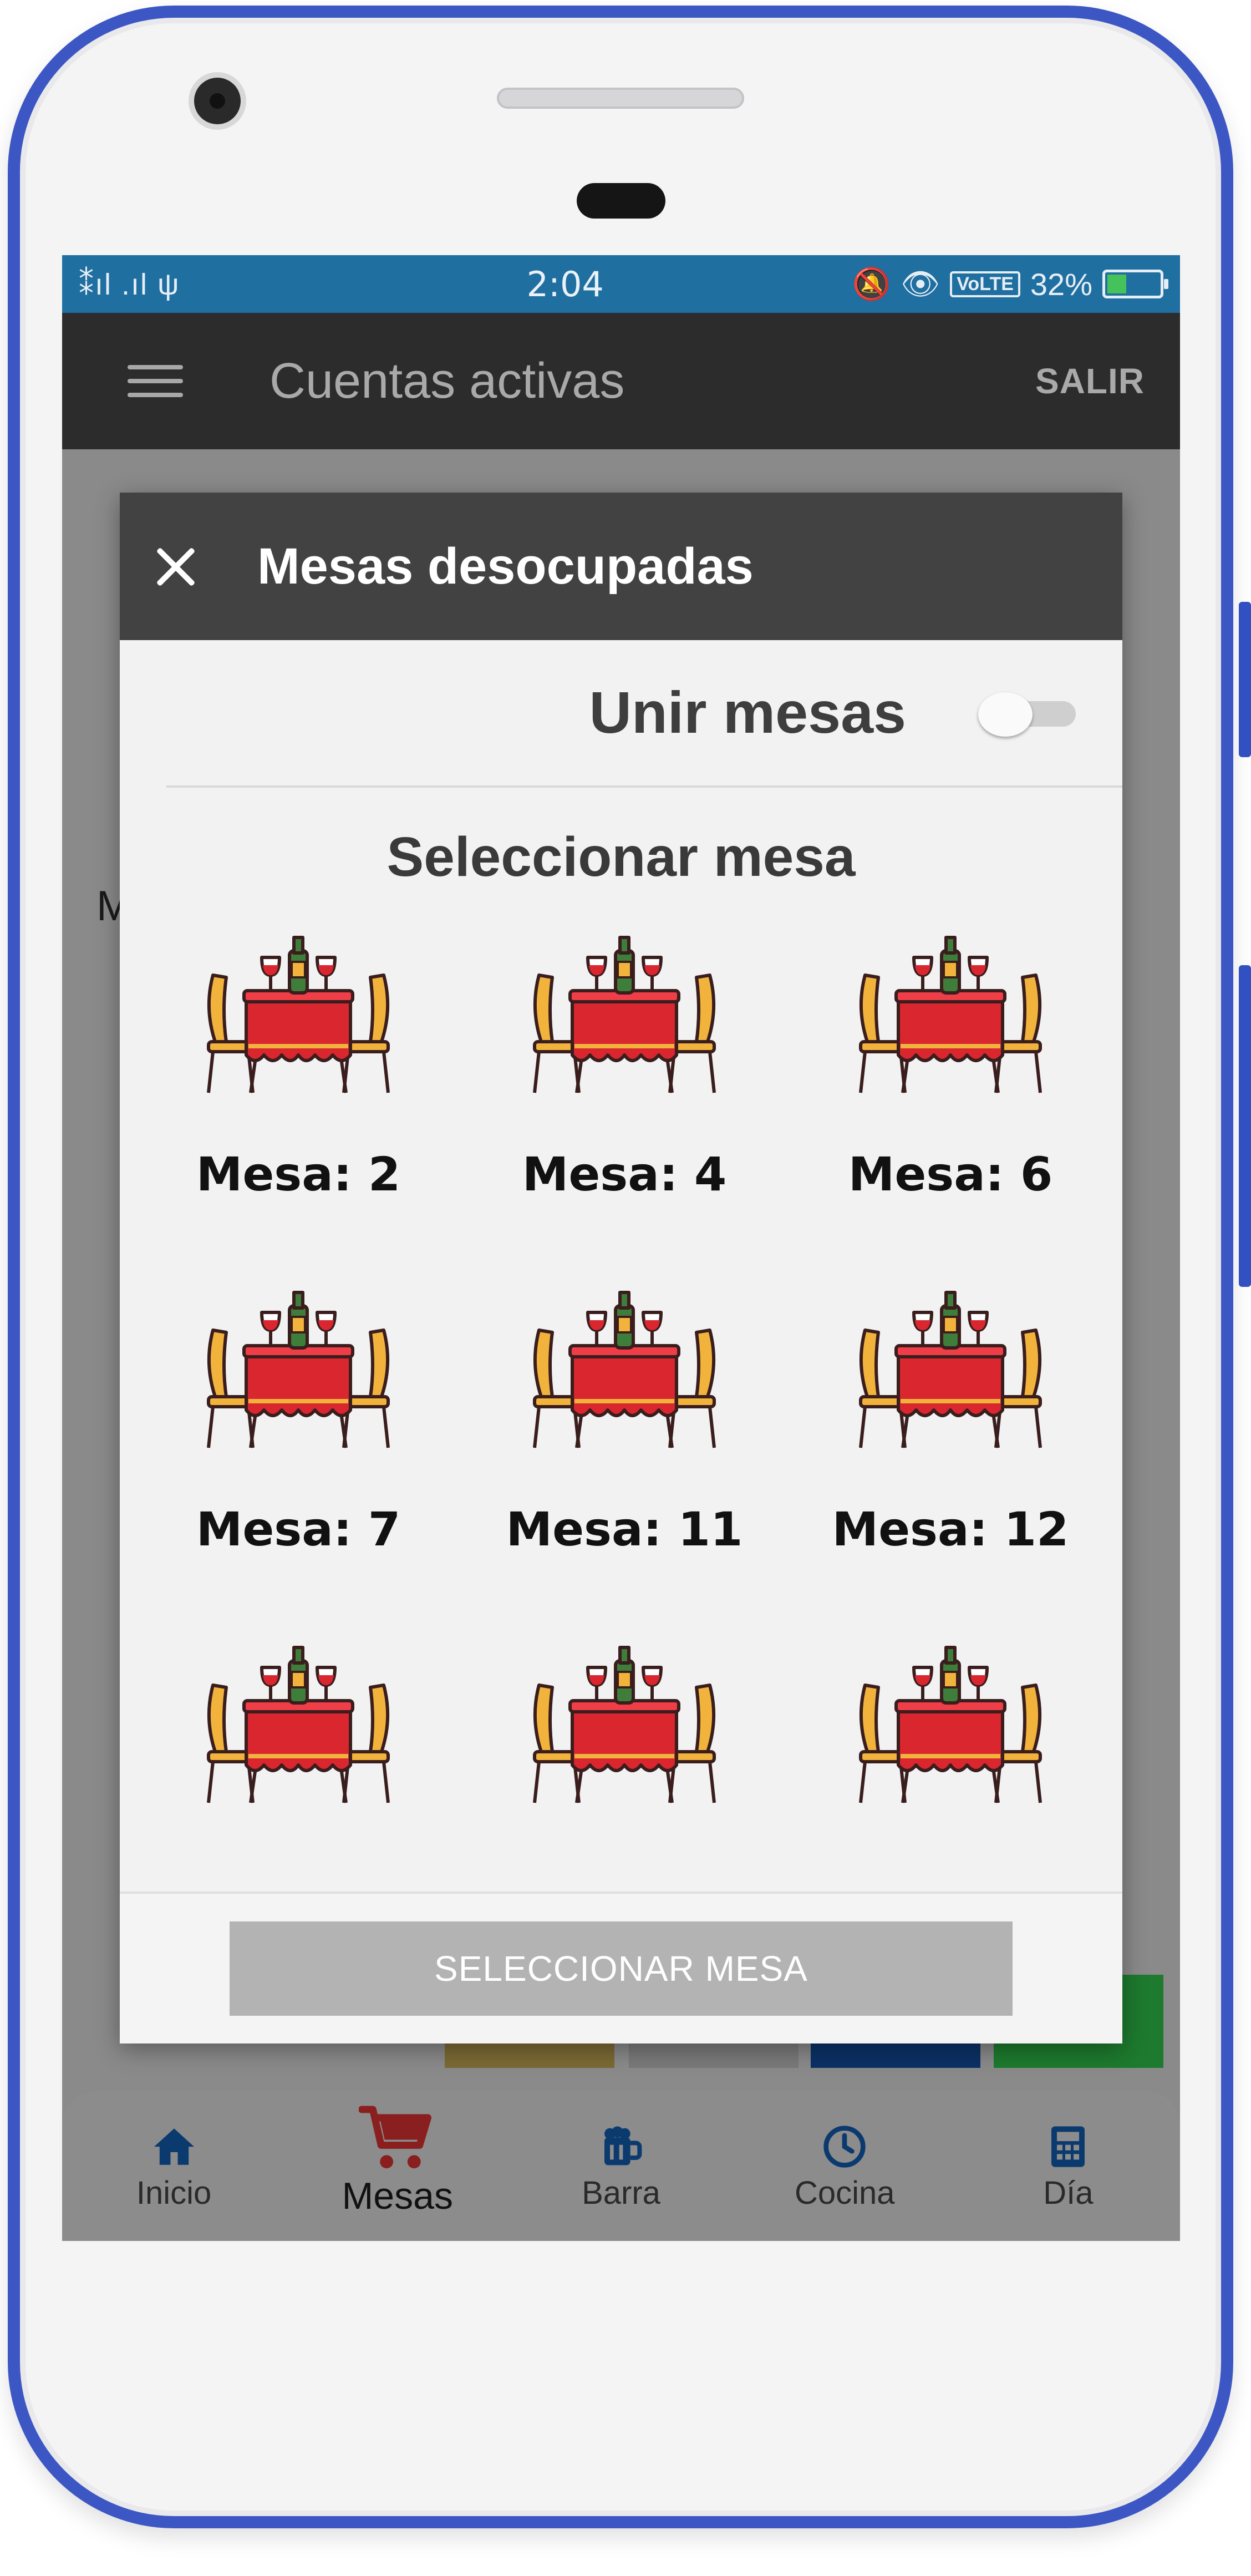 Image resolution: width=1251 pixels, height=2576 pixels. What do you see at coordinates (298, 1529) in the screenshot?
I see `table-label: Mesa: 7` at bounding box center [298, 1529].